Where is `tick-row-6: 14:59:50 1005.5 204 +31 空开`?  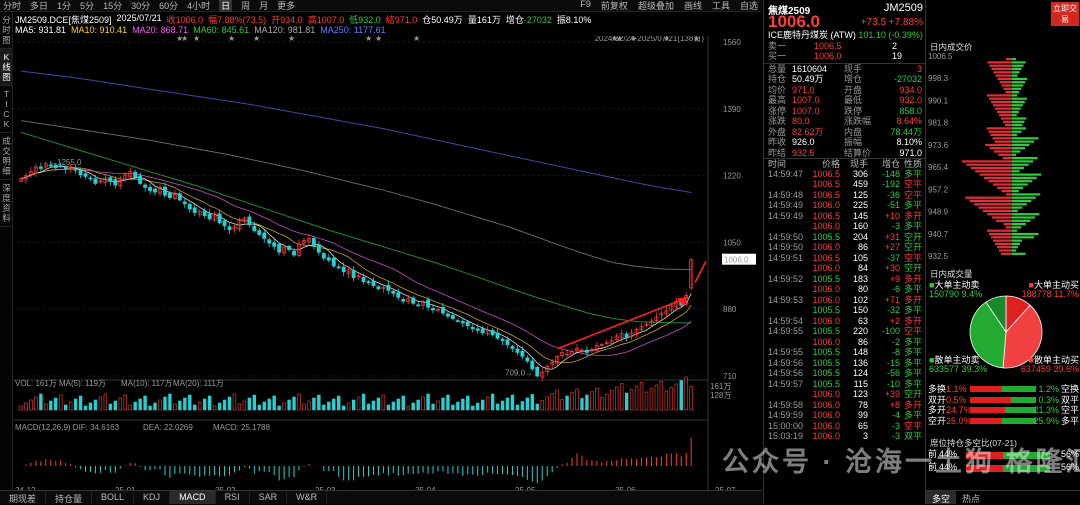 tick-row-6: 14:59:50 1005.5 204 +31 空开 is located at coordinates (845, 236).